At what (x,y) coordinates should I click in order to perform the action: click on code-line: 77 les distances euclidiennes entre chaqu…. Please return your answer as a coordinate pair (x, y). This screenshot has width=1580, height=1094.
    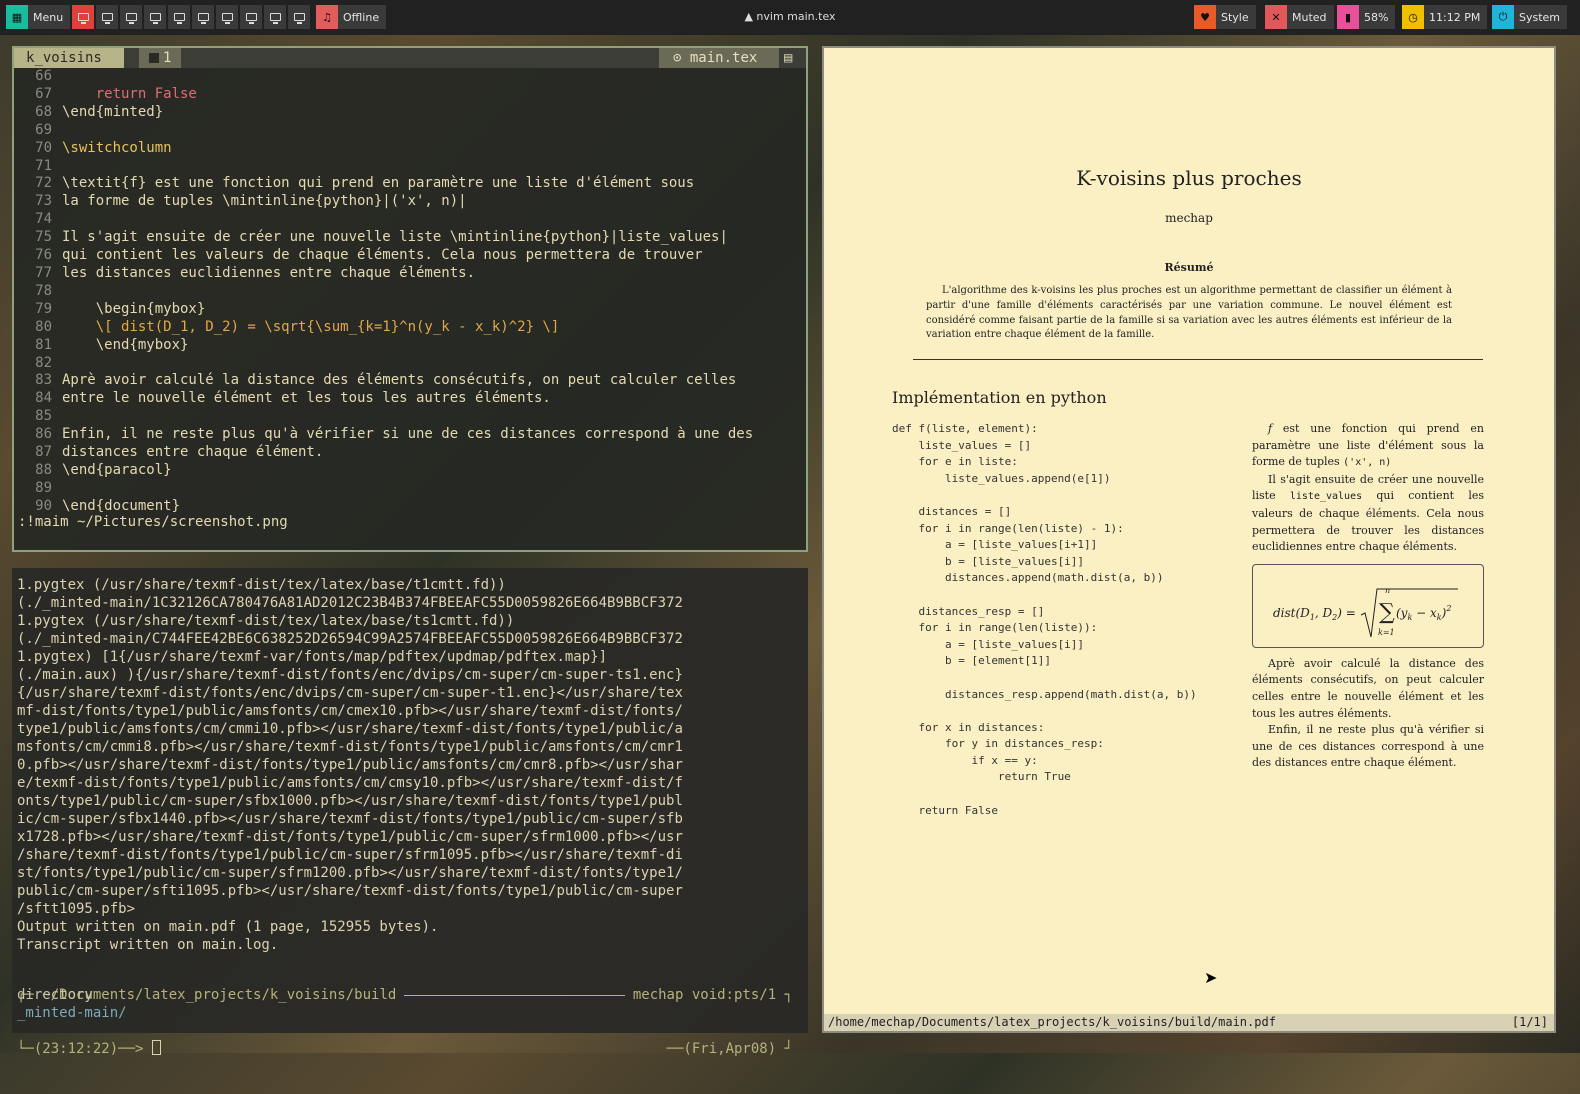
    Looking at the image, I should click on (383, 274).